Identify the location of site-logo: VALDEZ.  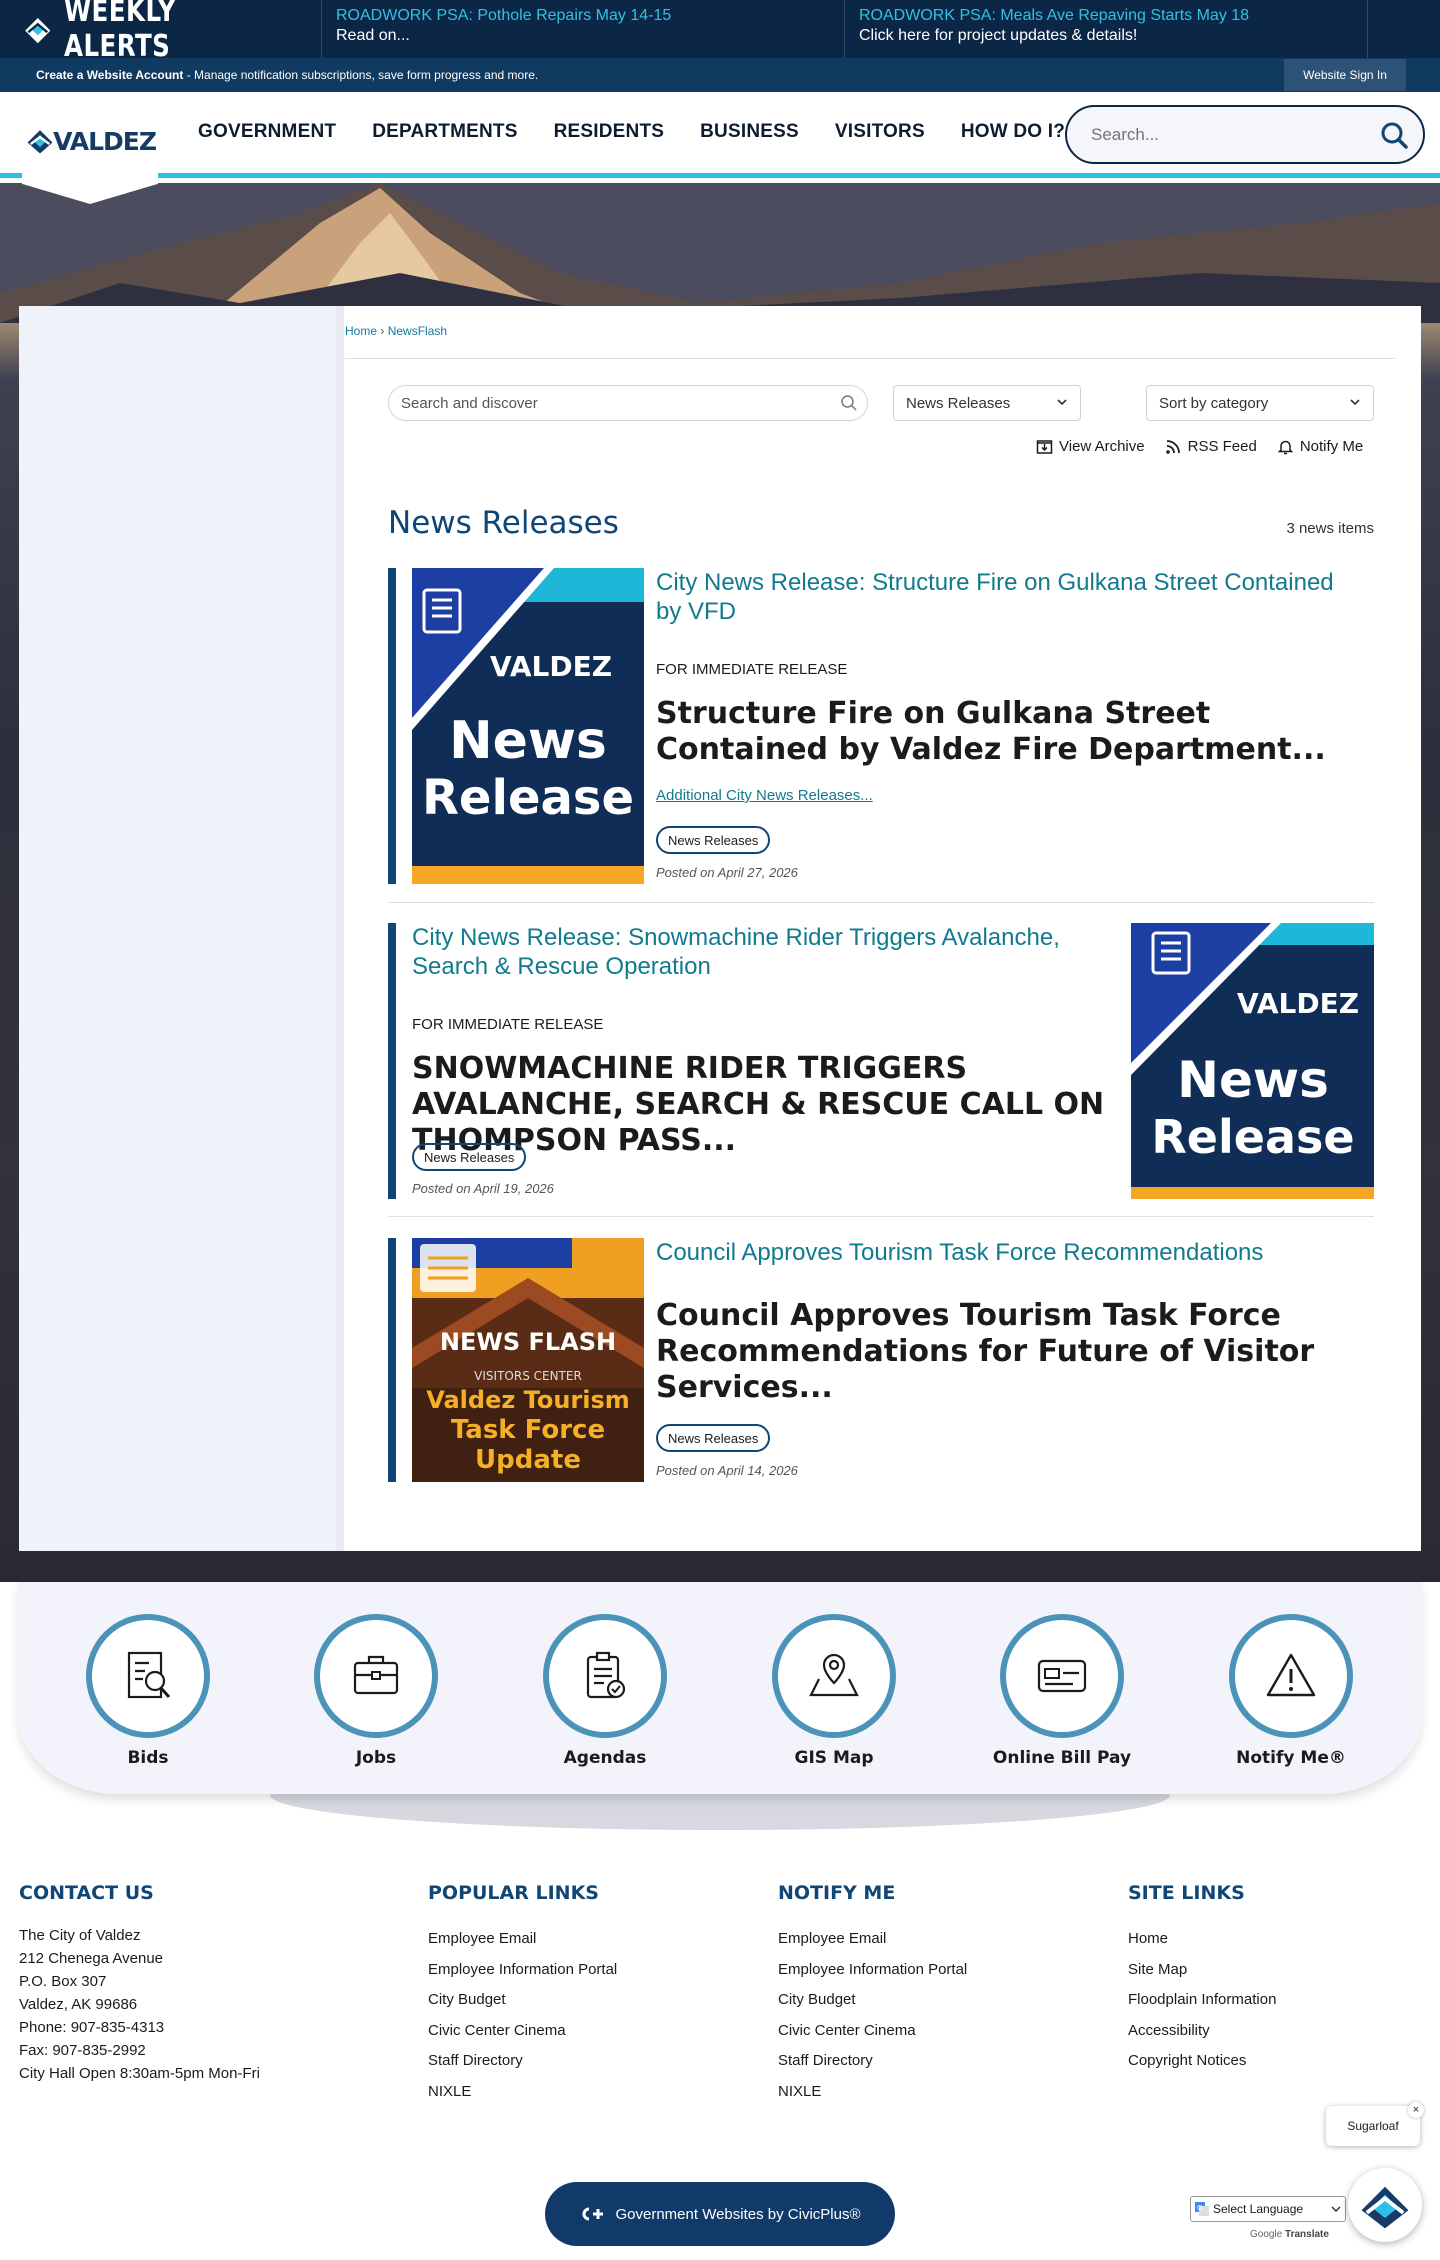
(90, 148).